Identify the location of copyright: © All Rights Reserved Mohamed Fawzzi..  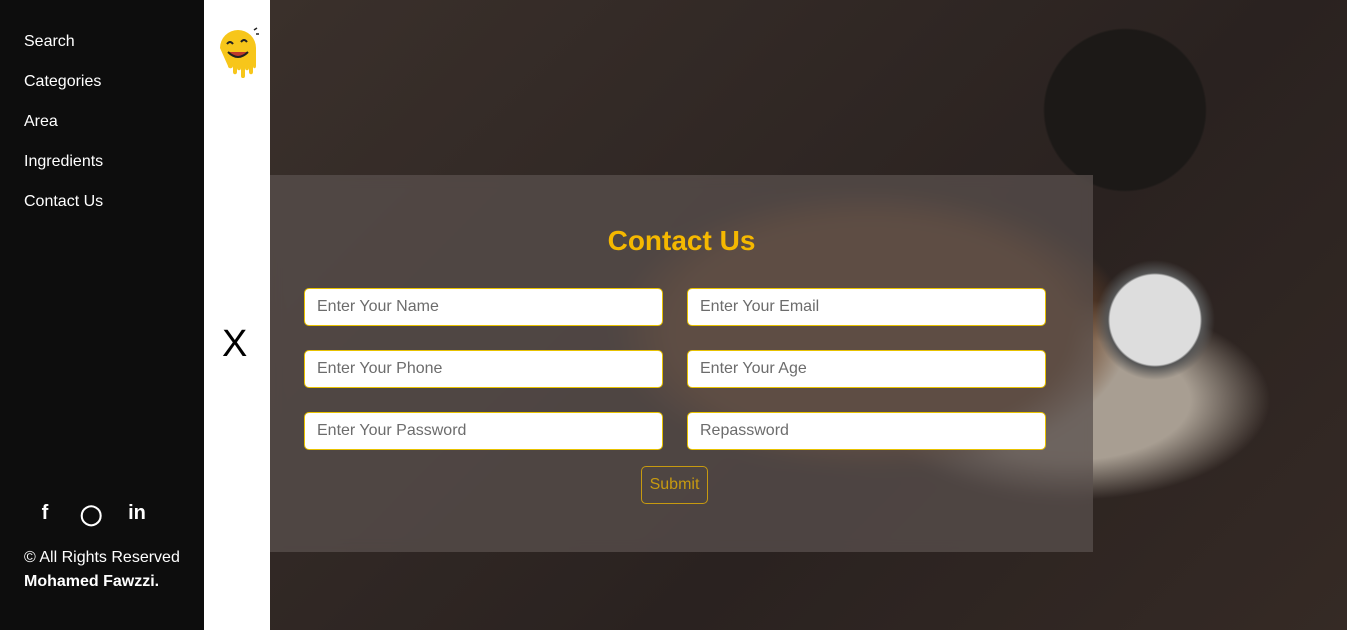
(102, 570).